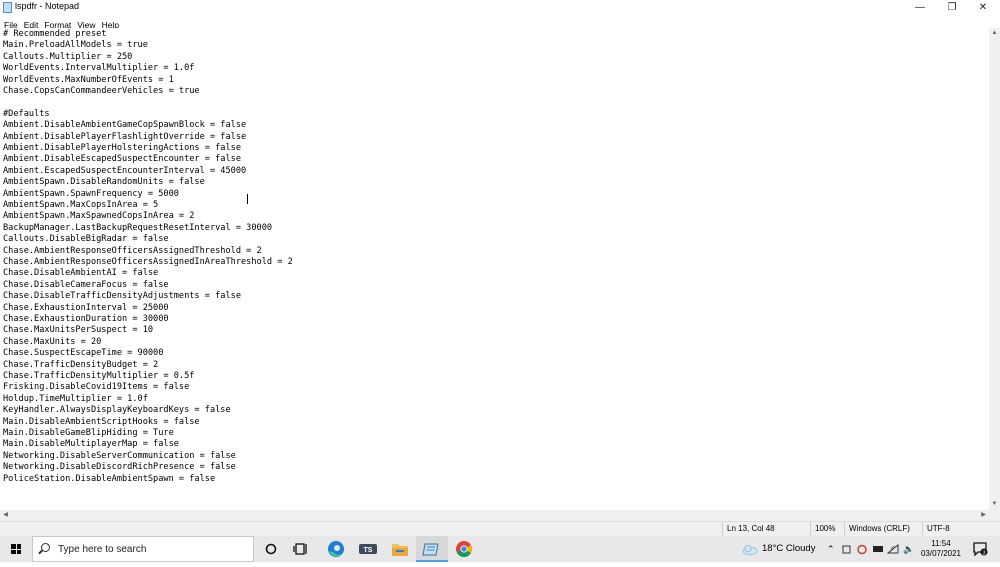  What do you see at coordinates (994, 504) in the screenshot?
I see `scroll-down-icon: ▼` at bounding box center [994, 504].